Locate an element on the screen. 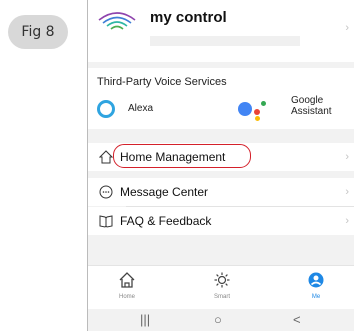 The height and width of the screenshot is (331, 354). menu-item-home-management: Home Management › is located at coordinates (221, 157).